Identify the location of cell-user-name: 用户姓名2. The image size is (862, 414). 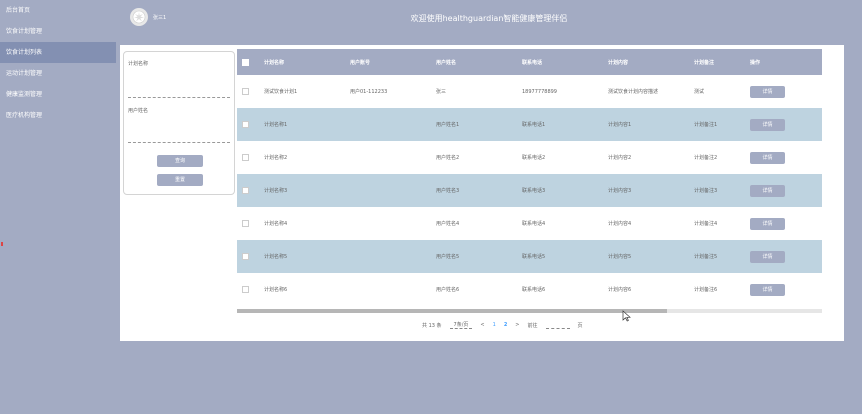
(448, 158).